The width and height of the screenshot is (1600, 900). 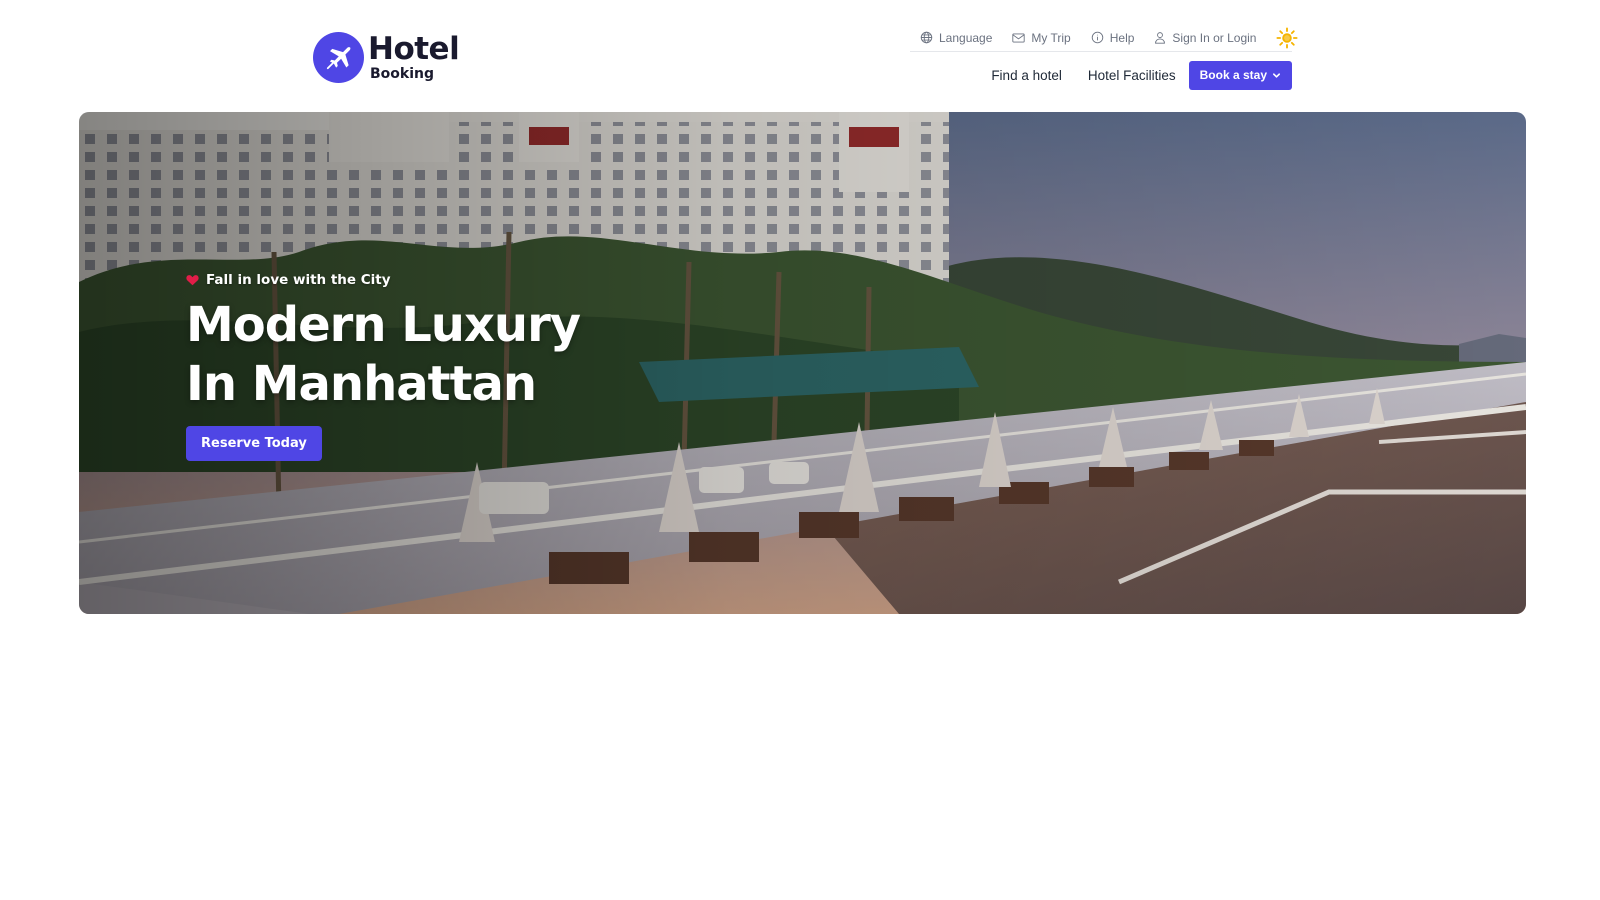 I want to click on nav-hotel-facilities: Hotel Facilities, so click(x=1132, y=75).